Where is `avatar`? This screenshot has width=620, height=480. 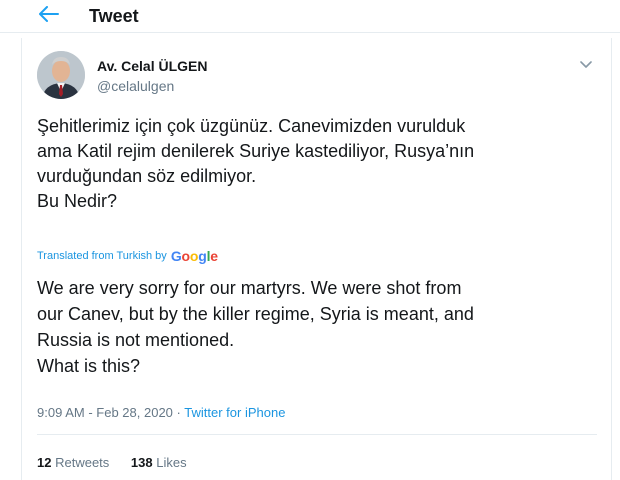
avatar is located at coordinates (61, 75).